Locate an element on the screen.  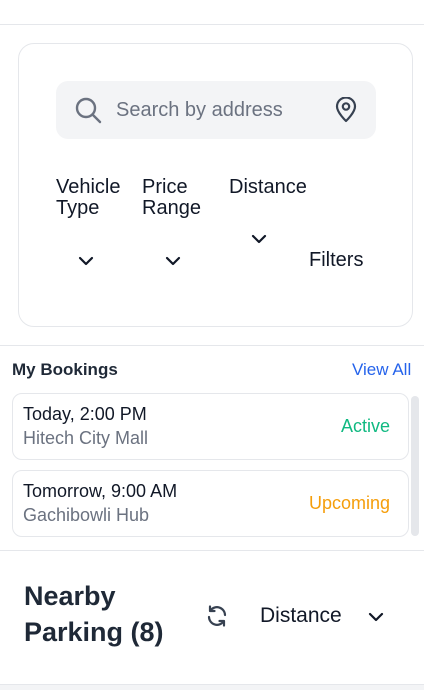
vehicle-type-filter-label: Vehicle Type is located at coordinates (88, 198).